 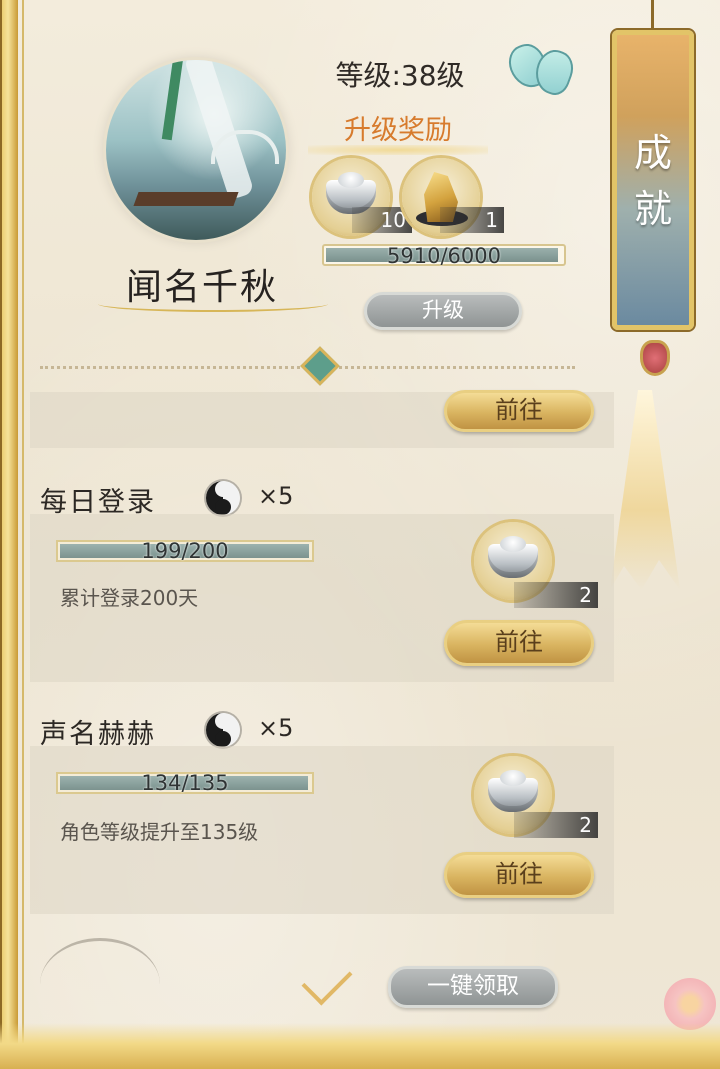 I want to click on exp-progress-text: 5910/6000, so click(x=444, y=256).